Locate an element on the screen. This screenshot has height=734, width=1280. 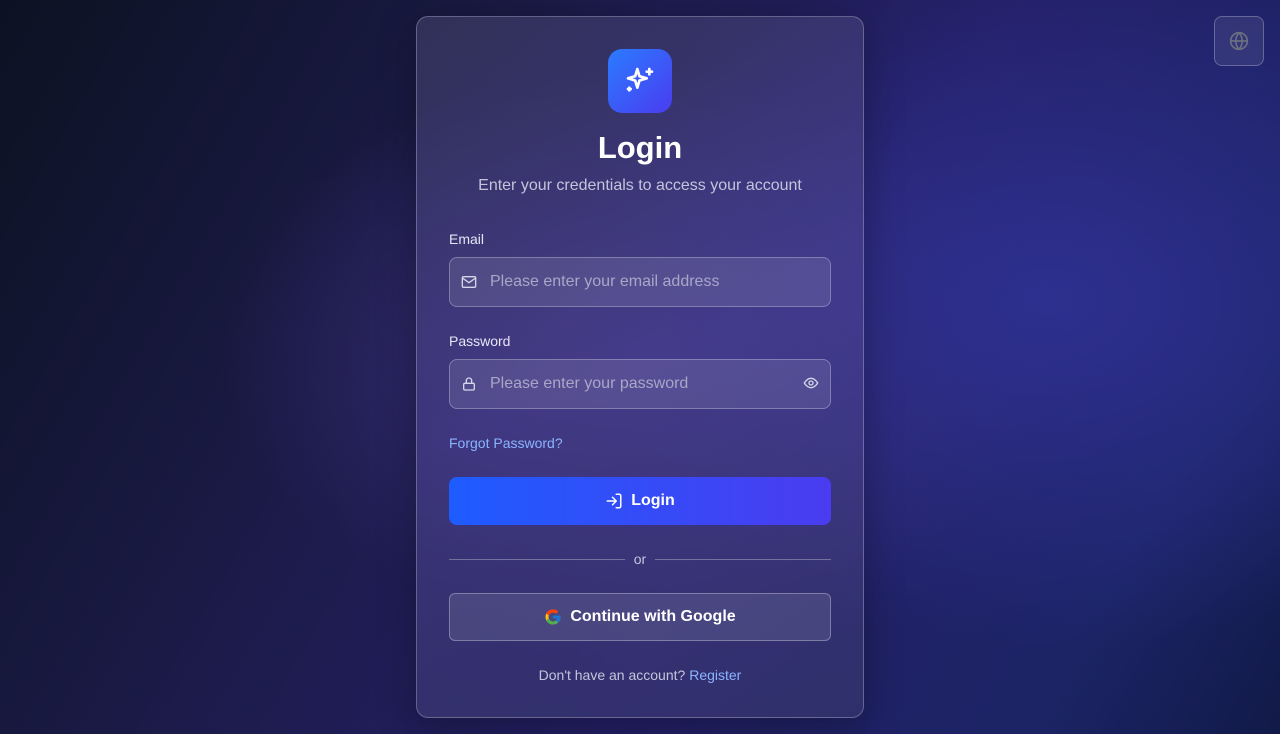
page-title: Login is located at coordinates (640, 147).